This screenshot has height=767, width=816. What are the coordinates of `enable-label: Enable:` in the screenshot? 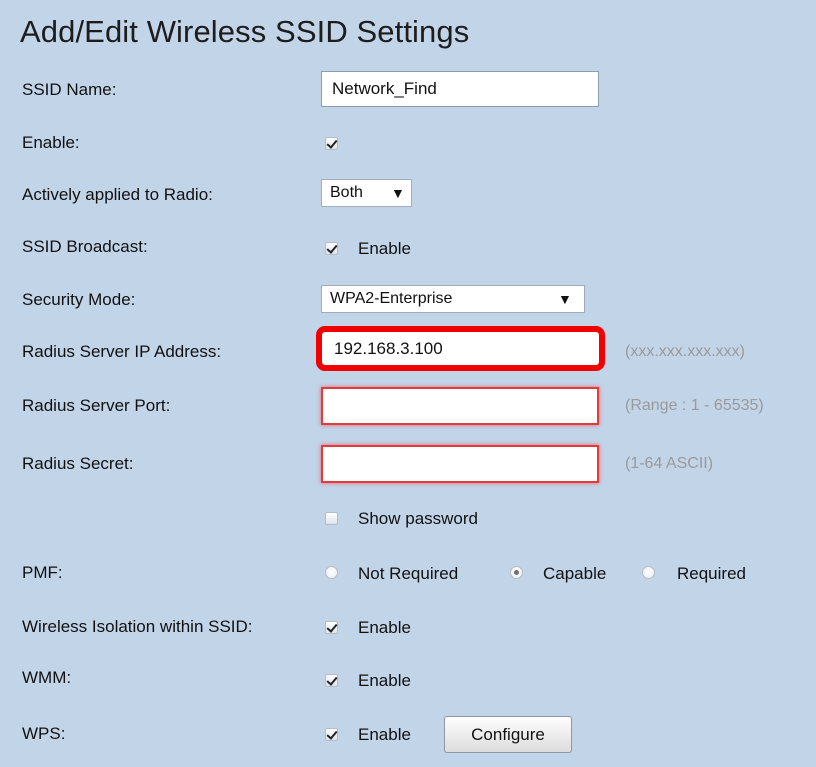 It's located at (51, 142).